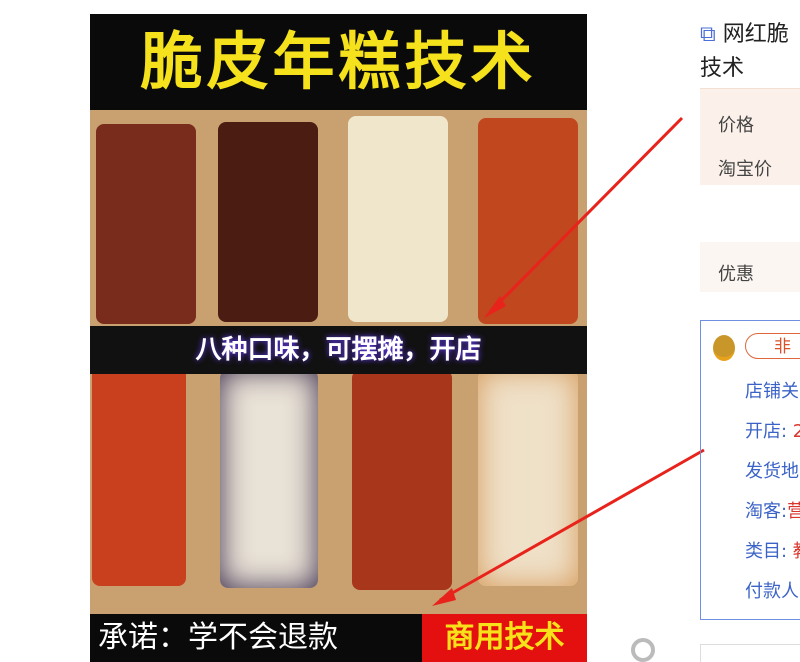 This screenshot has height=662, width=800. I want to click on shop-row: 淘客:营, so click(772, 511).